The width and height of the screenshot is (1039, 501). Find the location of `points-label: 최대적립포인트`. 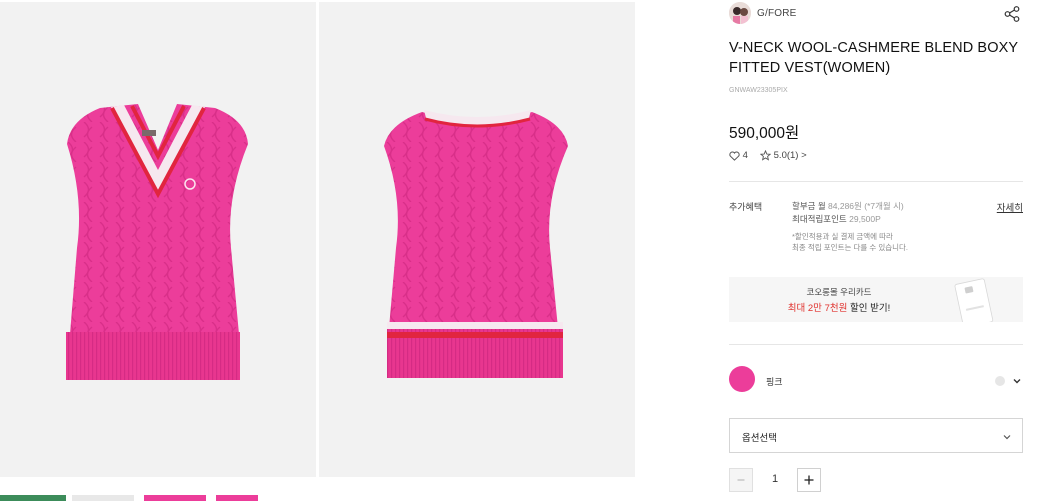

points-label: 최대적립포인트 is located at coordinates (819, 219).